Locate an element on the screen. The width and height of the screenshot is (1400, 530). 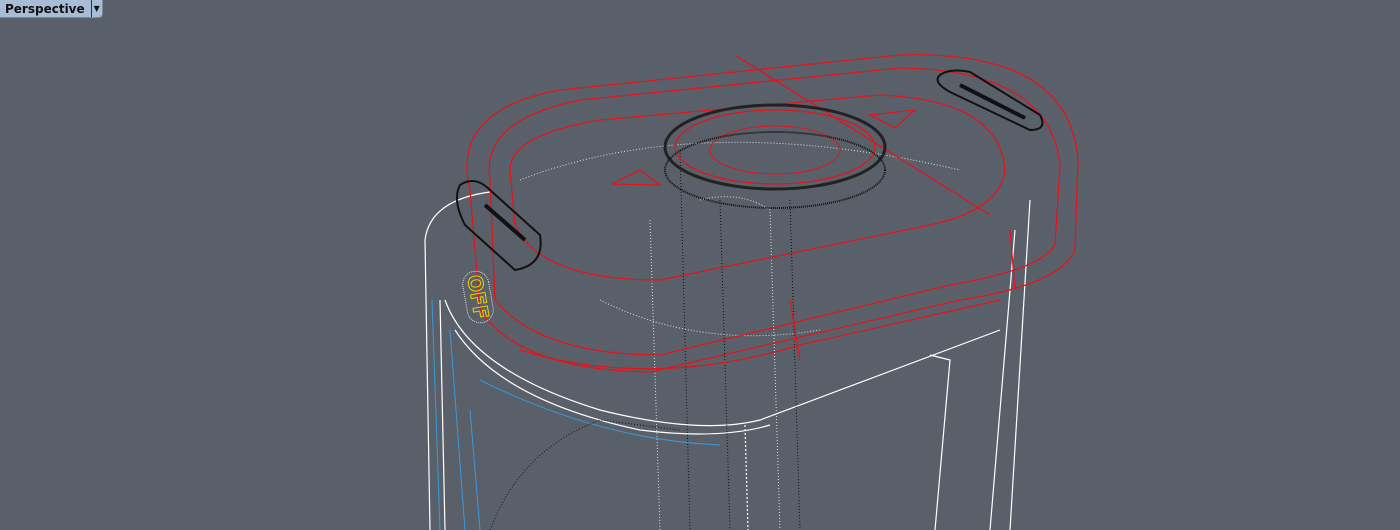
off-switch: OFF is located at coordinates (478, 297).